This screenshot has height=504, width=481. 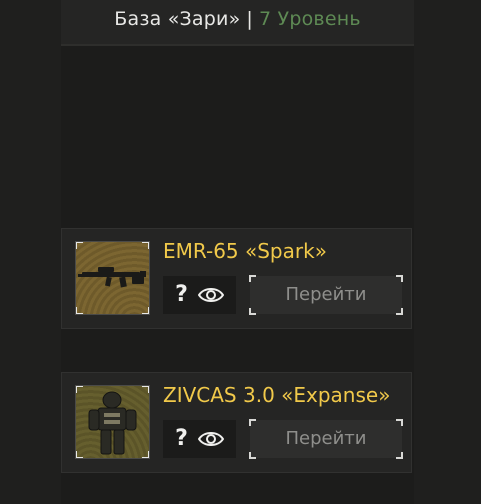 What do you see at coordinates (277, 395) in the screenshot?
I see `item-title: ZIVCAS 3.0 «Expanse»` at bounding box center [277, 395].